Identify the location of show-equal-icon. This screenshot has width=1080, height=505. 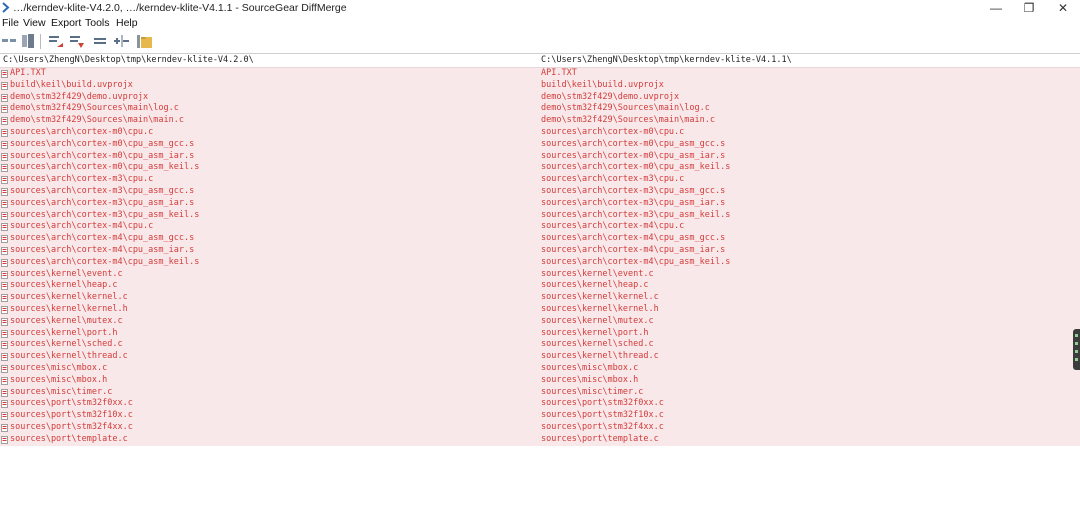
(100, 41).